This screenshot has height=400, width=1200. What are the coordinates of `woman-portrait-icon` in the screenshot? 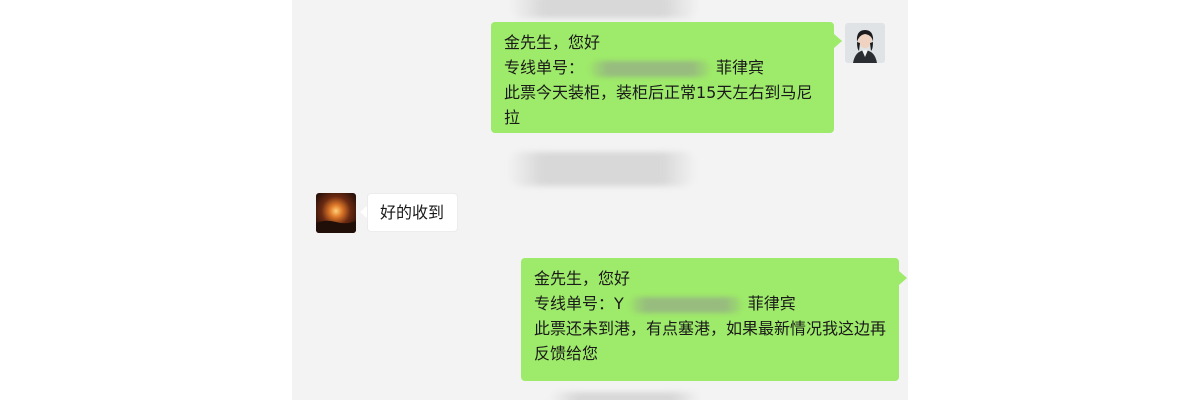 It's located at (865, 43).